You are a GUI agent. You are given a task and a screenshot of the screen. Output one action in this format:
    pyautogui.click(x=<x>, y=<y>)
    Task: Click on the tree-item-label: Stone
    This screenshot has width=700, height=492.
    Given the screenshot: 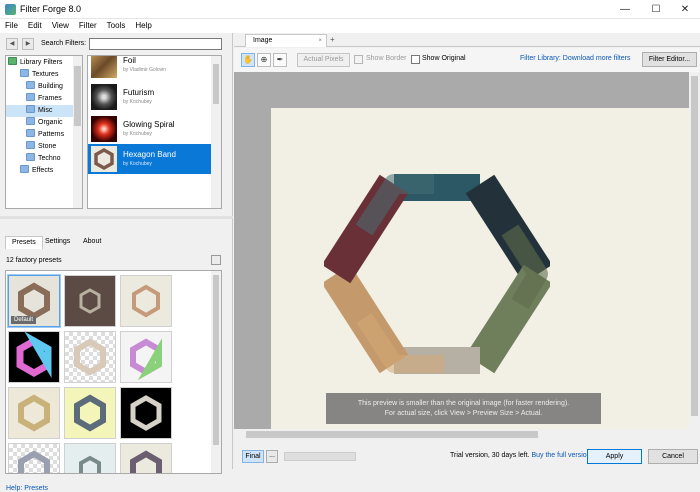 What is the action you would take?
    pyautogui.click(x=47, y=146)
    